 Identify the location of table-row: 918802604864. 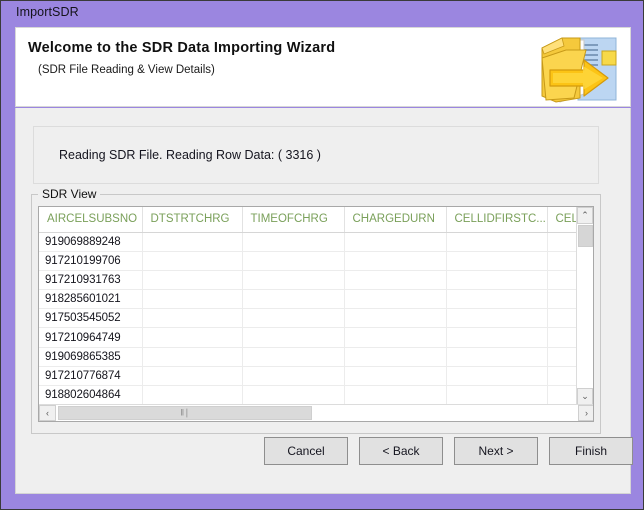
(308, 395).